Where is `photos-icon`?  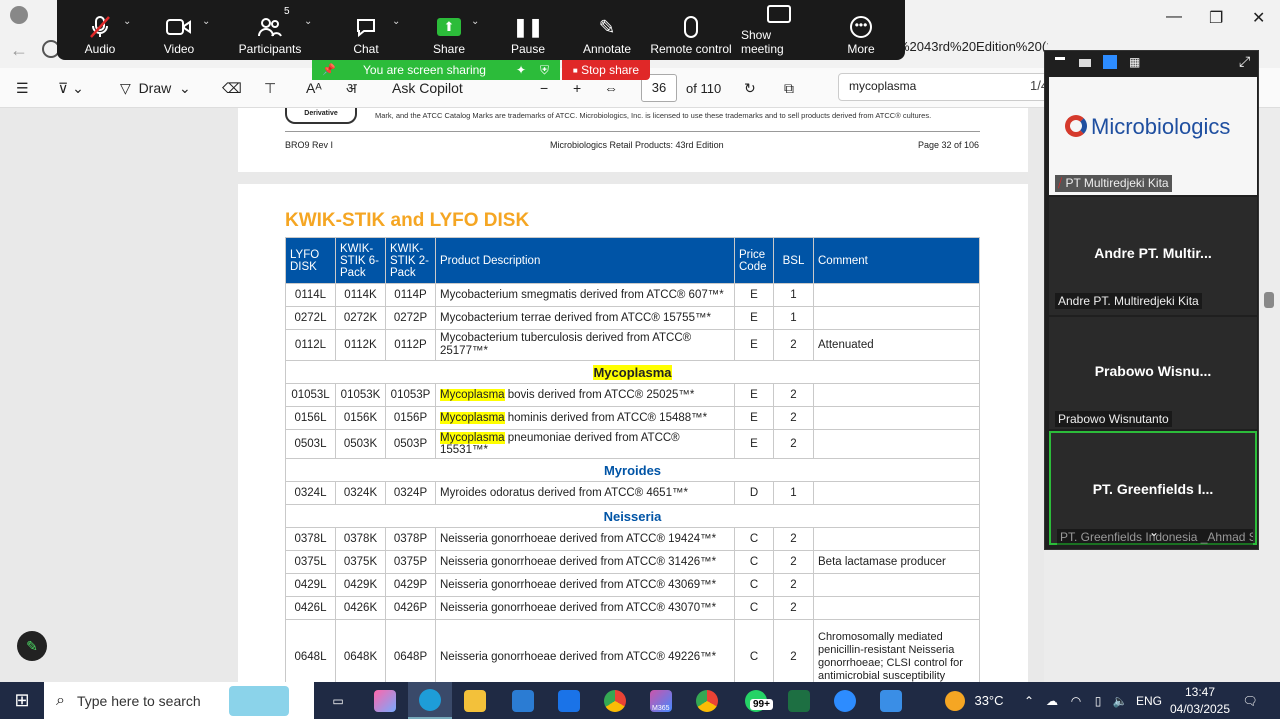
photos-icon is located at coordinates (891, 700).